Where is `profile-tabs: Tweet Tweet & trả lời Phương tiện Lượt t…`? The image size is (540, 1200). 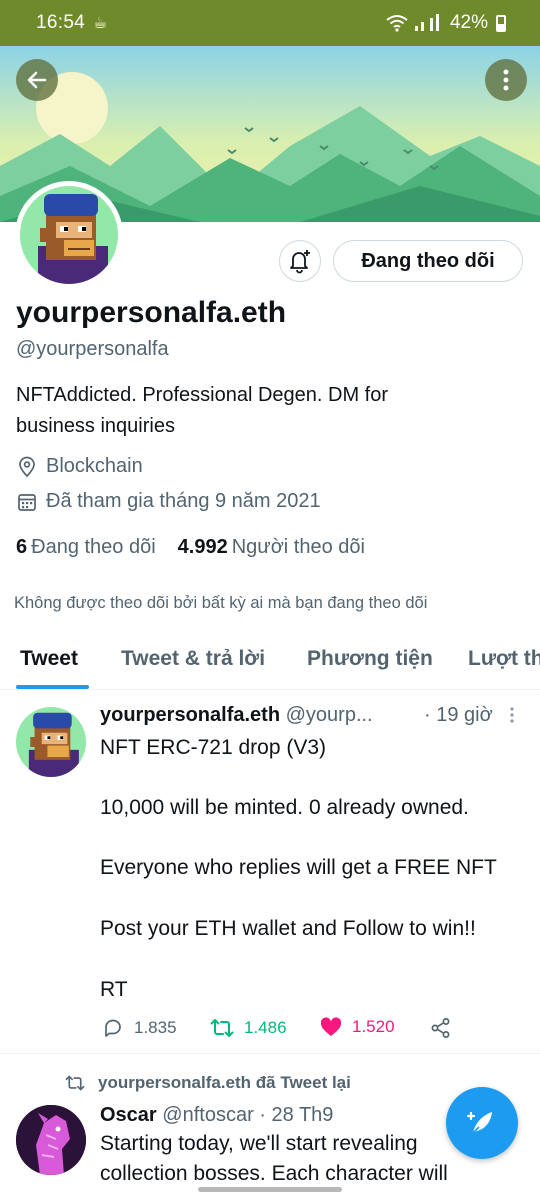 profile-tabs: Tweet Tweet & trả lời Phương tiện Lượt t… is located at coordinates (270, 660).